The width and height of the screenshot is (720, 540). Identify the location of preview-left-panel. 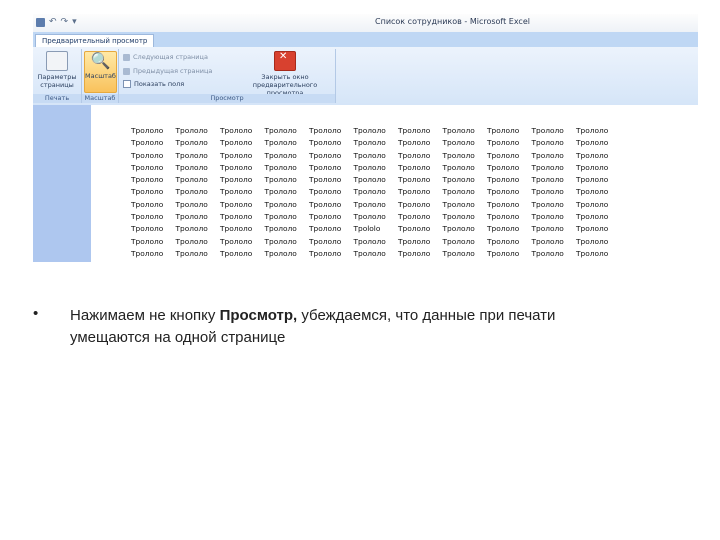
(62, 183).